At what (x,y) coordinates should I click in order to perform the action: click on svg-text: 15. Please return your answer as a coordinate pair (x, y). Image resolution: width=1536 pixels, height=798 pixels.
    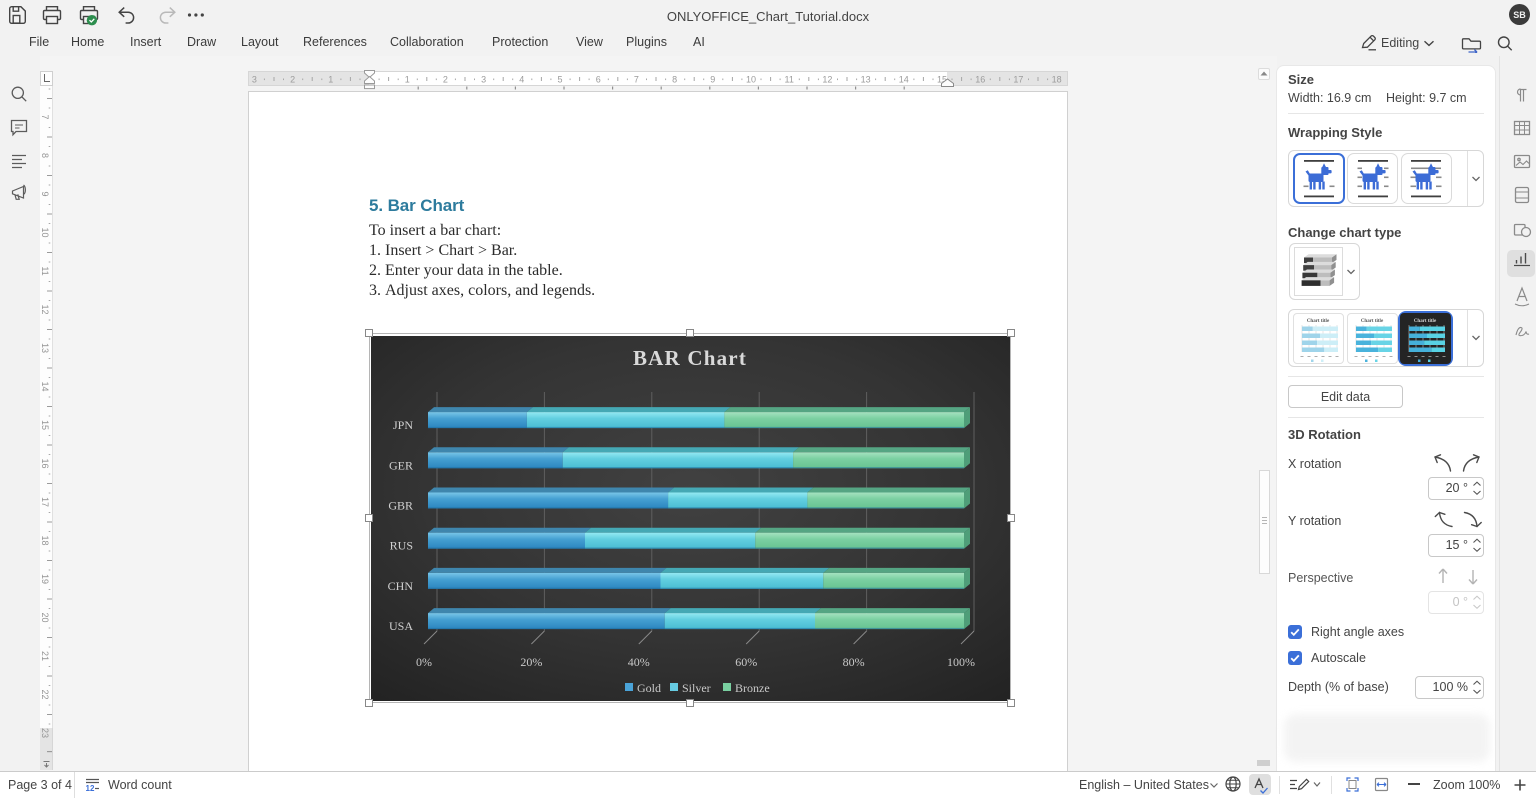
    Looking at the image, I should click on (45, 425).